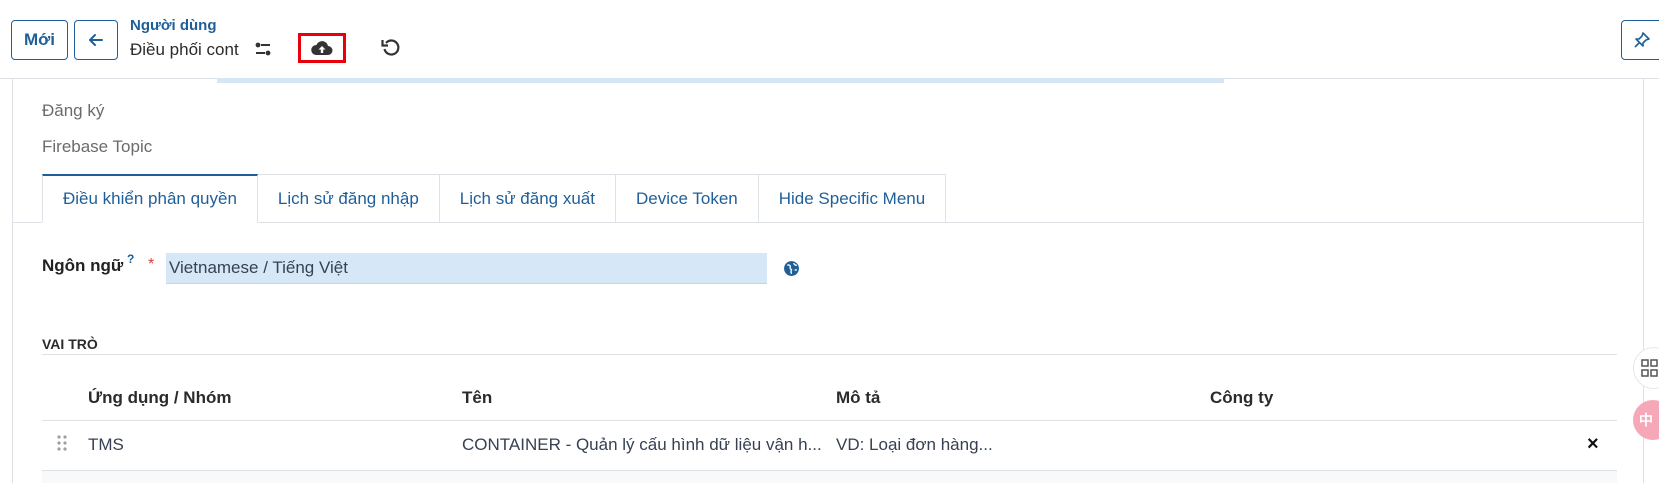 The width and height of the screenshot is (1659, 483). I want to click on column-header-app-group: Ứng dụng / Nhóm, so click(159, 398).